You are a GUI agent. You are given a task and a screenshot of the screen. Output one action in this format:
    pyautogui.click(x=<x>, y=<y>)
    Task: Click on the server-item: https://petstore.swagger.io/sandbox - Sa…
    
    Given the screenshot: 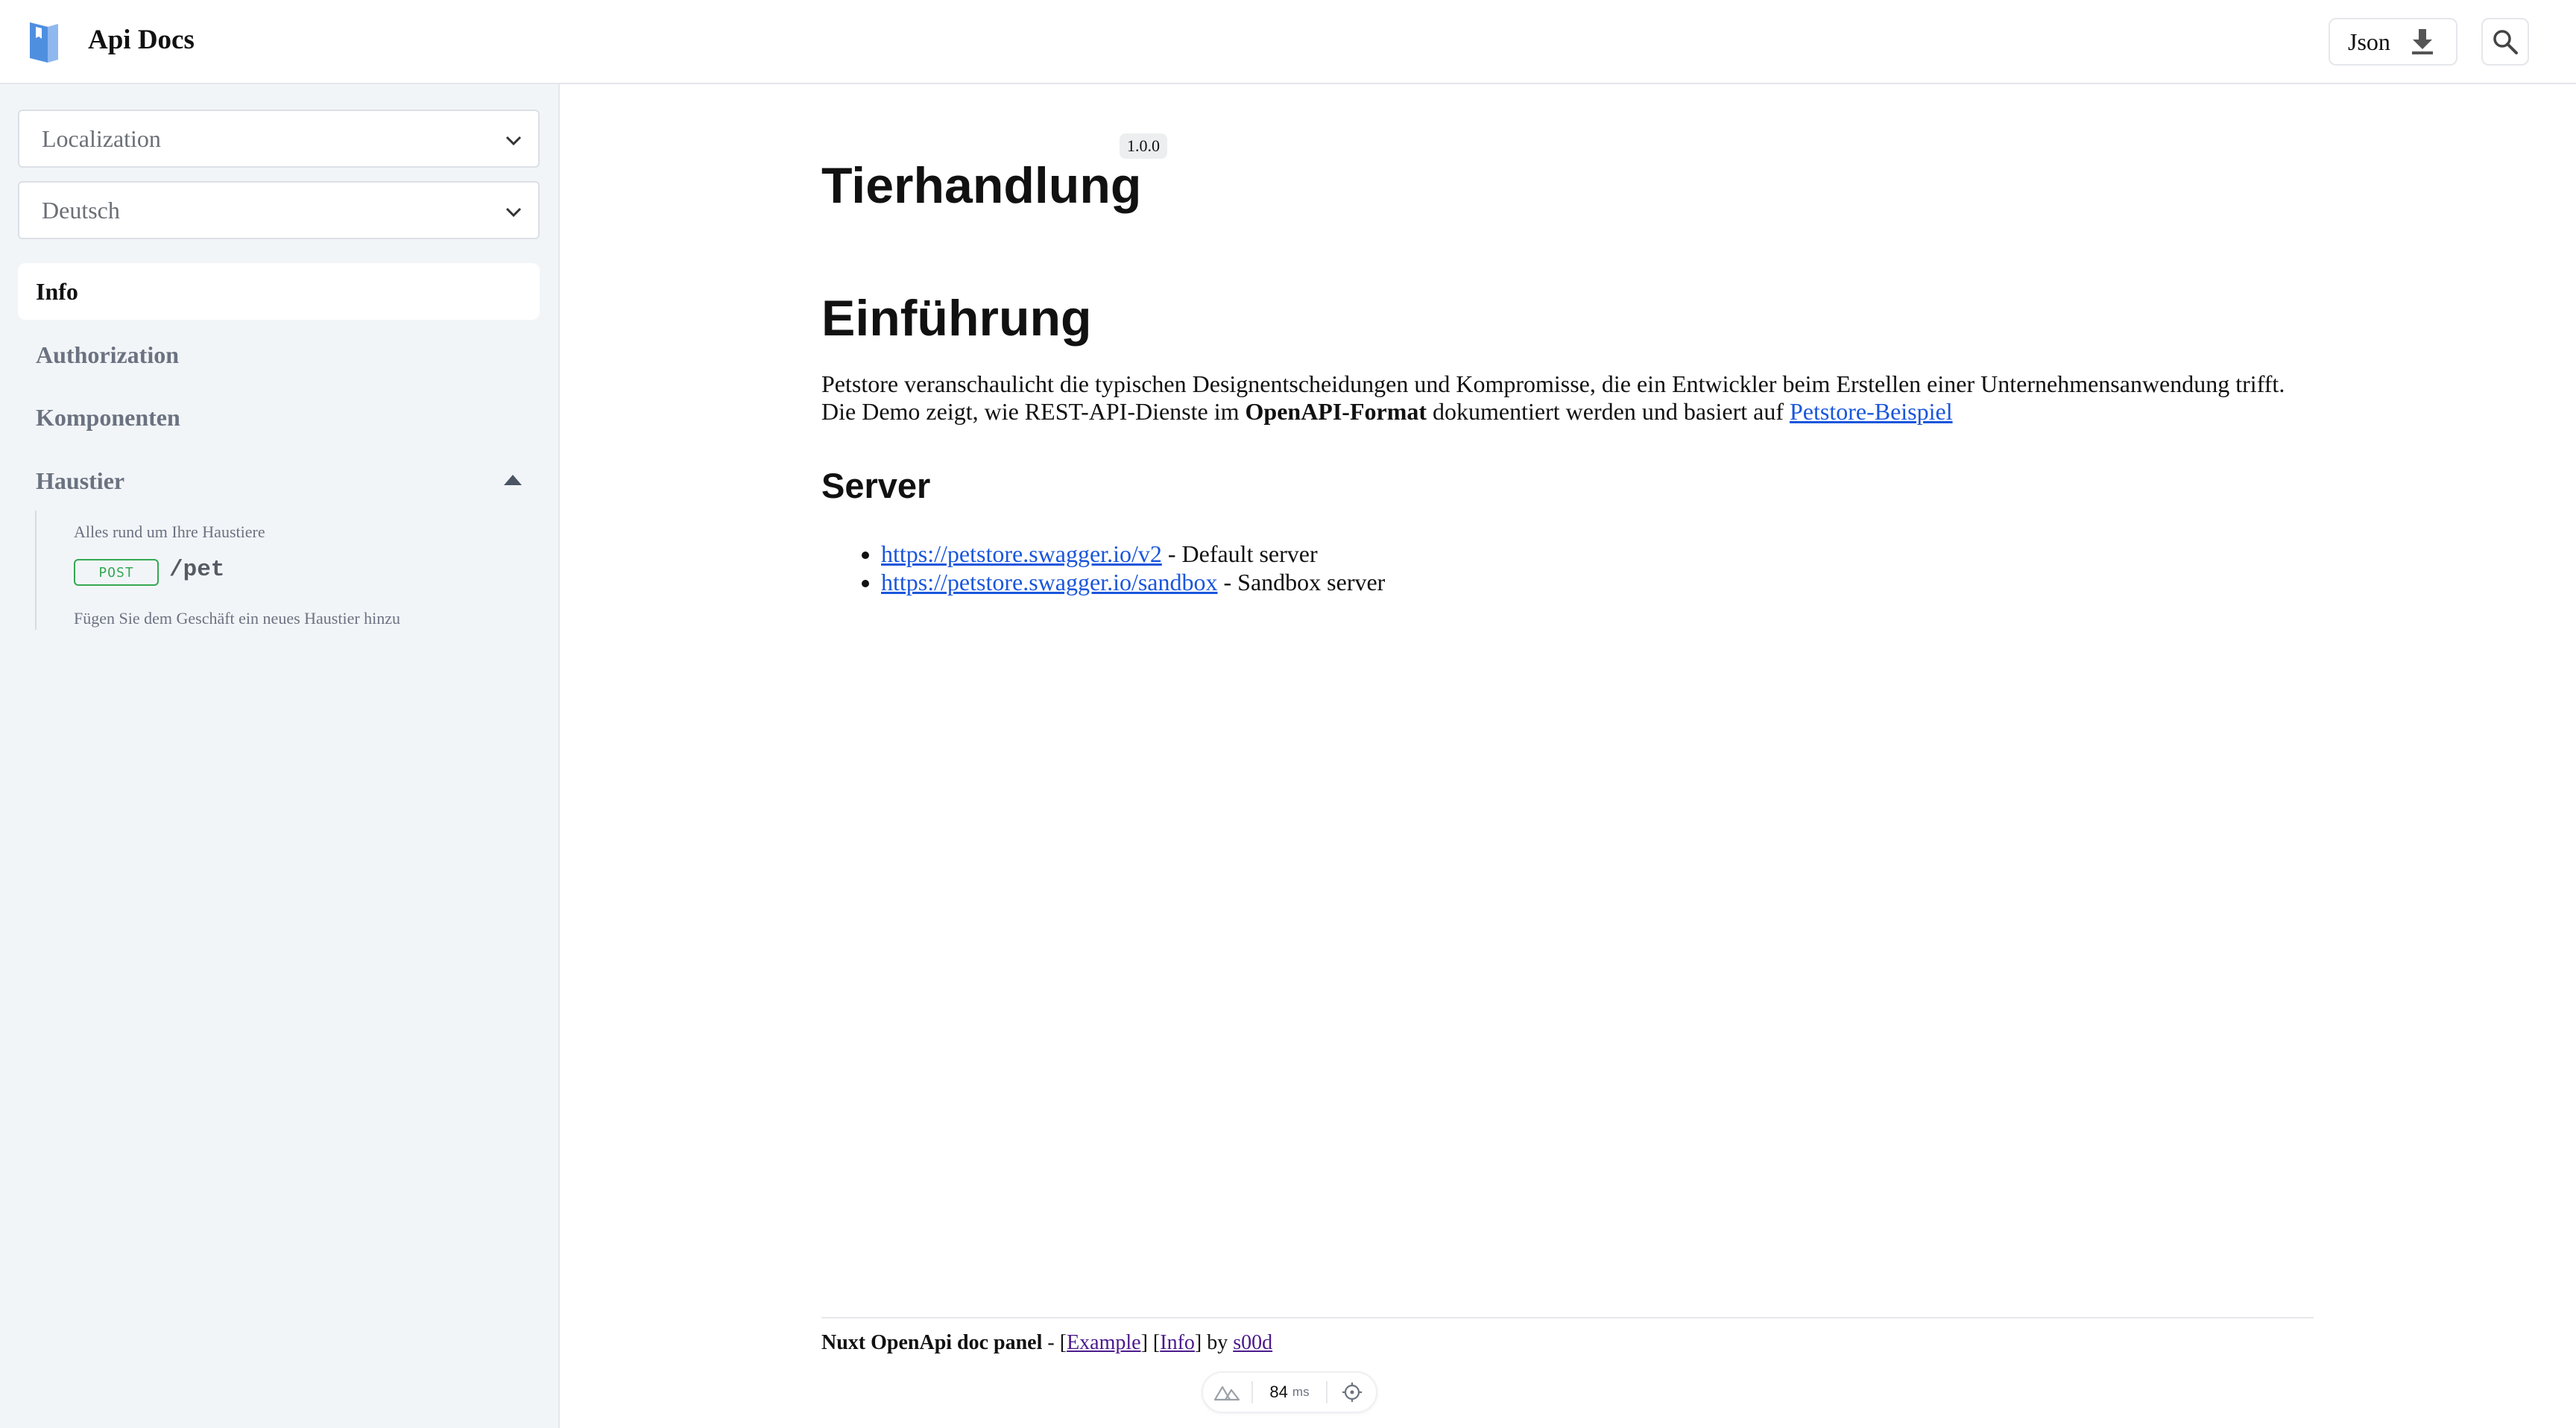 What is the action you would take?
    pyautogui.click(x=1133, y=582)
    